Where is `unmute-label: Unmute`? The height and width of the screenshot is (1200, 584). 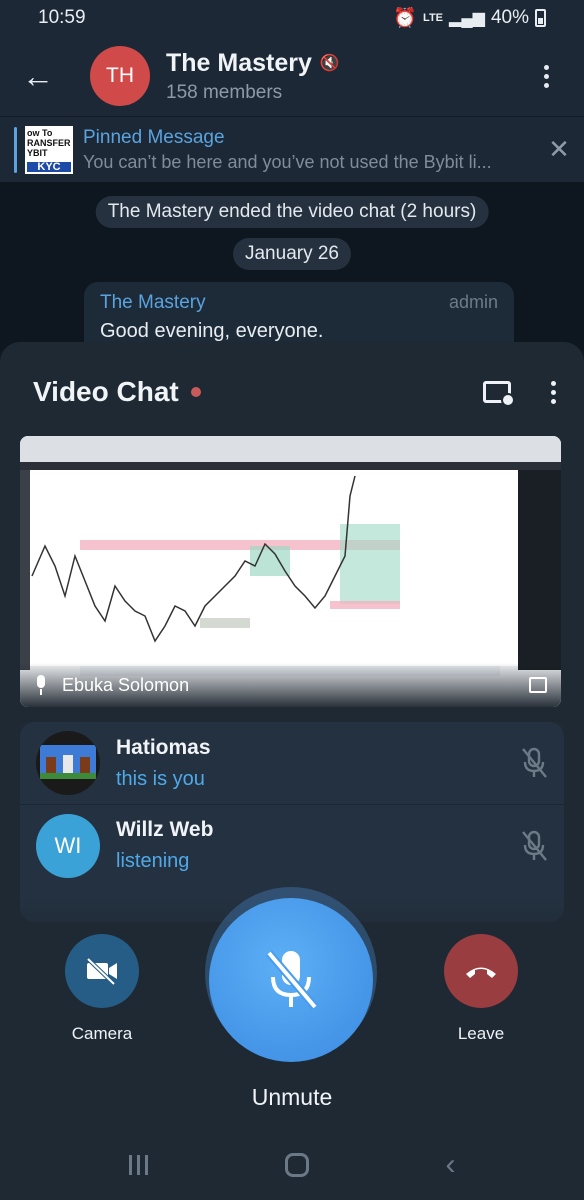
unmute-label: Unmute is located at coordinates (292, 1097).